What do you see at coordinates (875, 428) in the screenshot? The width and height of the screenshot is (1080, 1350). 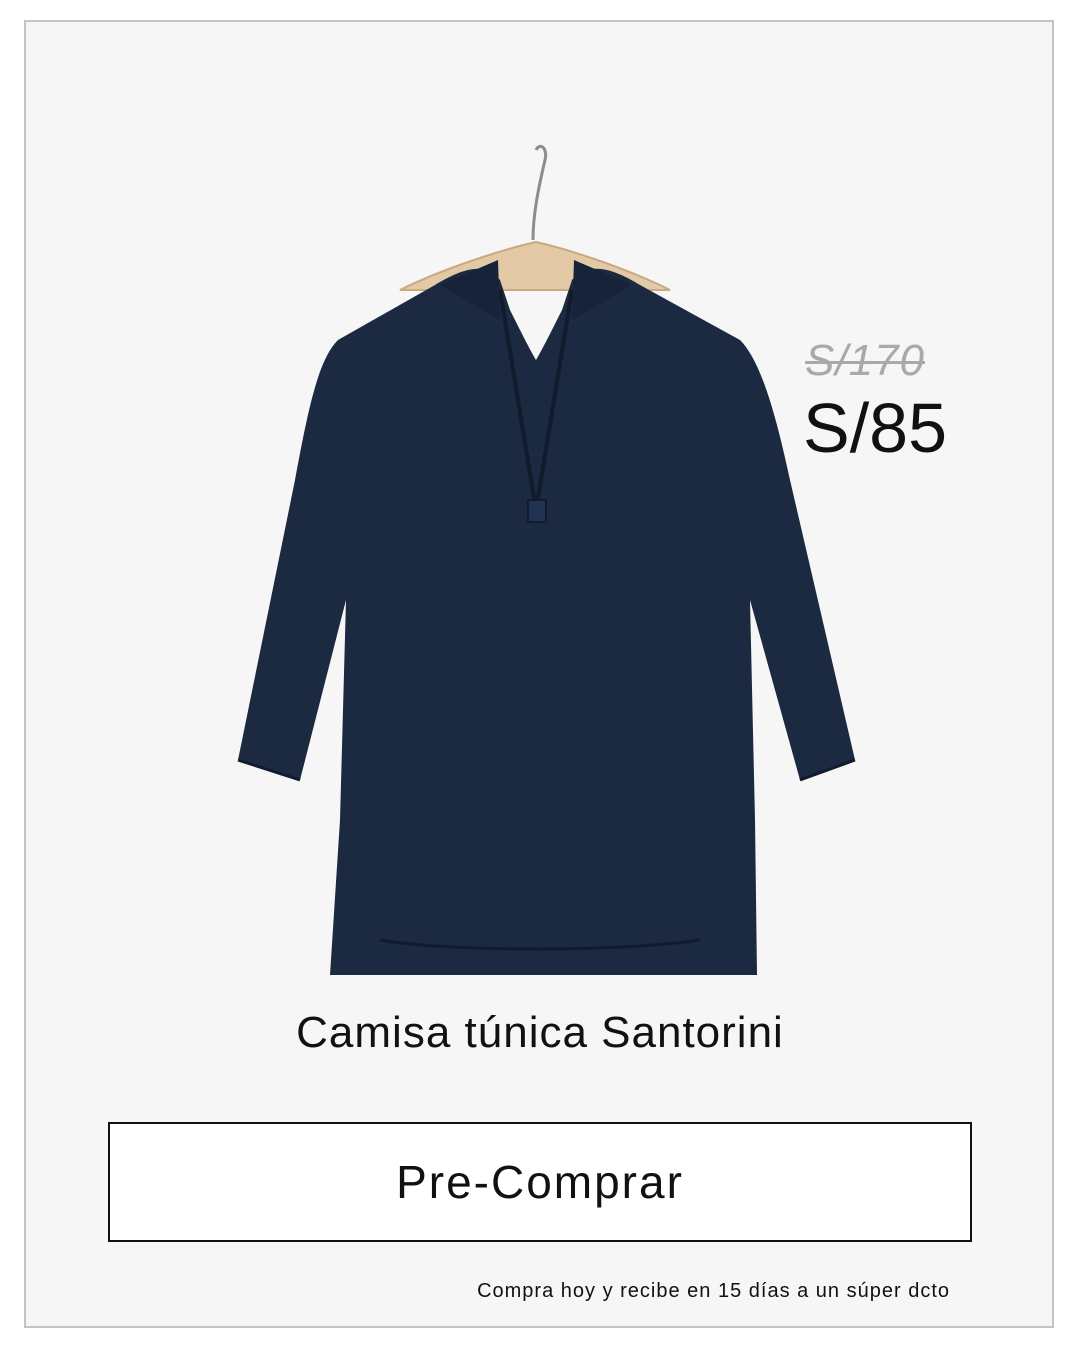 I see `sale-price: S/85` at bounding box center [875, 428].